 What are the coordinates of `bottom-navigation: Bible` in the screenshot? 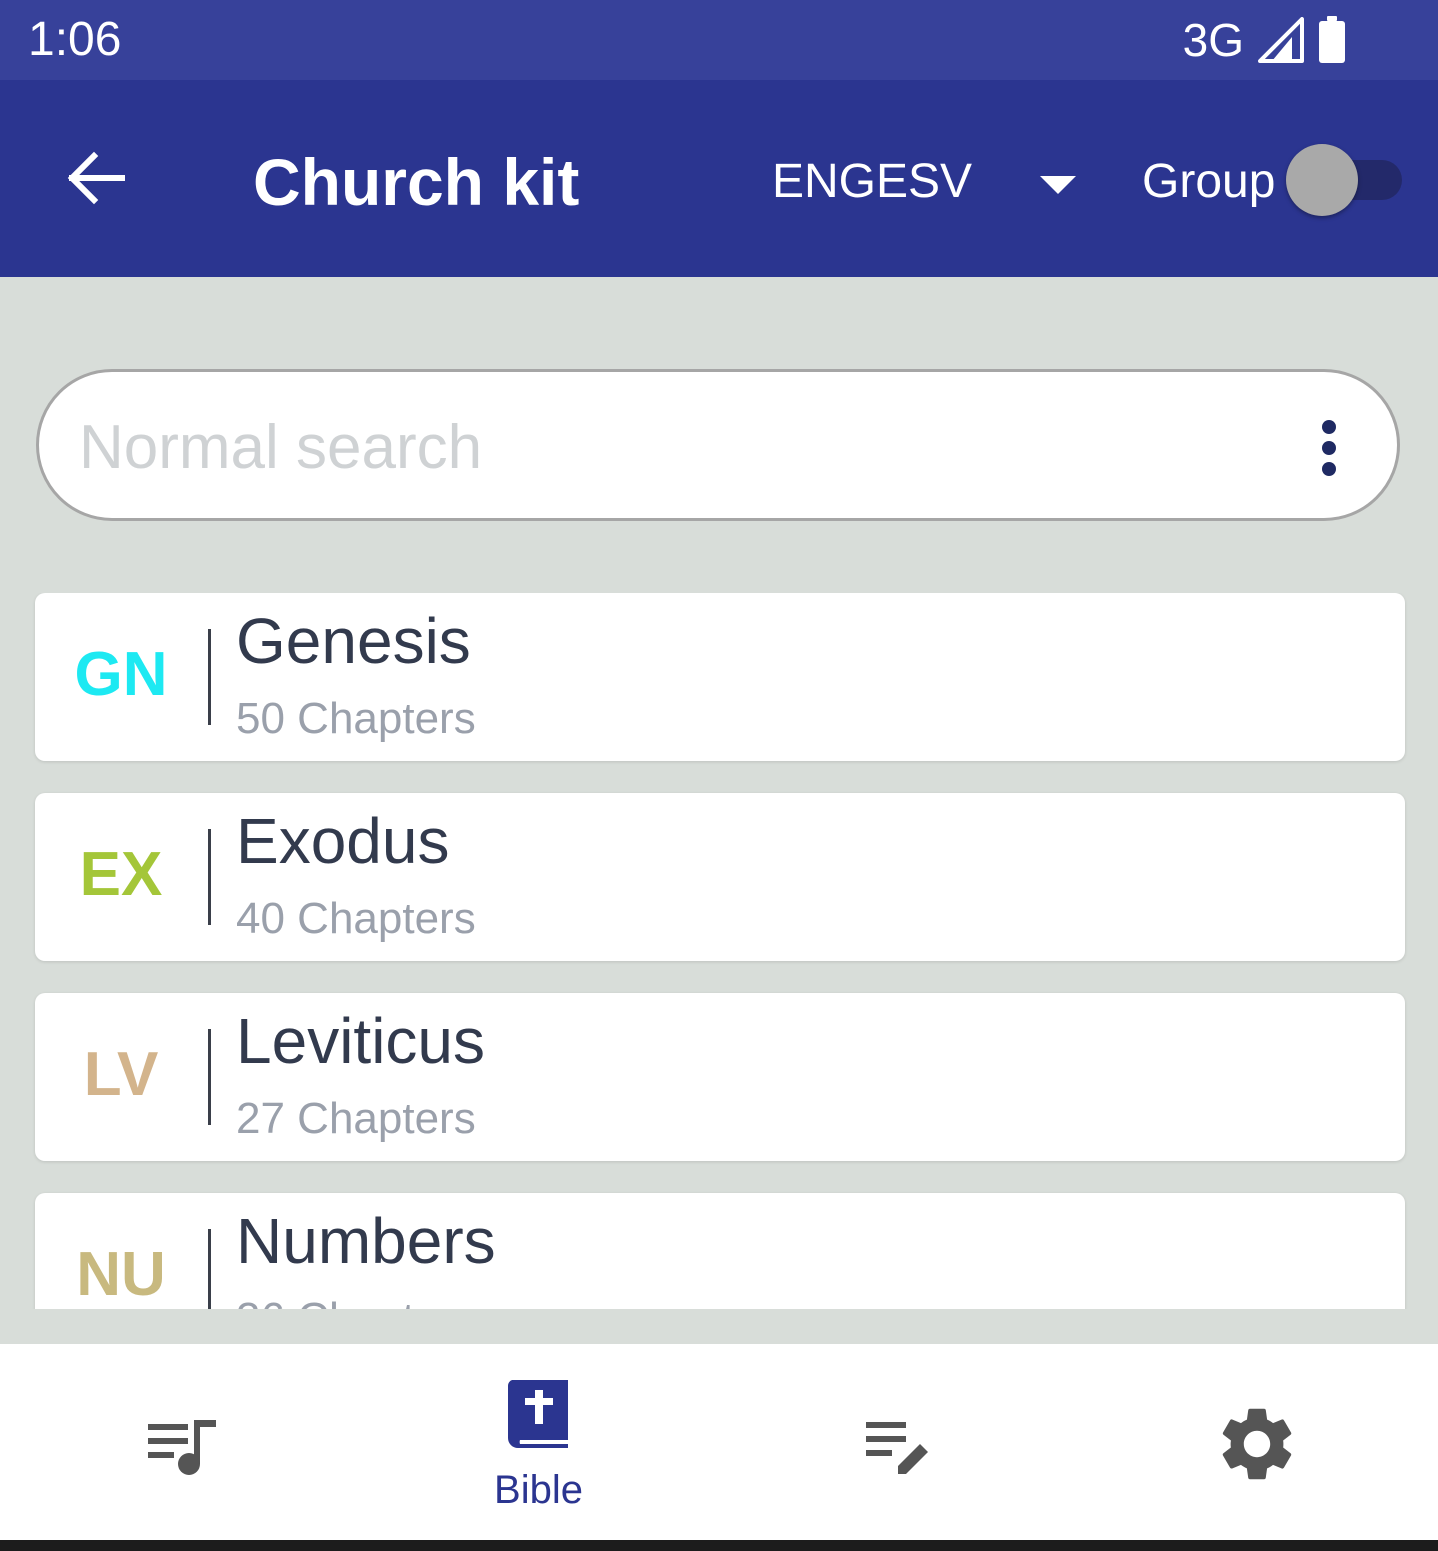 It's located at (719, 1442).